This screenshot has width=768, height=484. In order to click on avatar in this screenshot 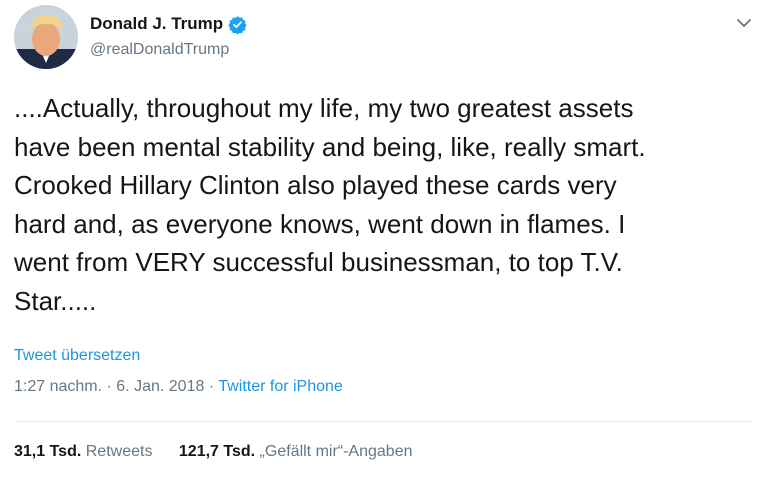, I will do `click(46, 37)`.